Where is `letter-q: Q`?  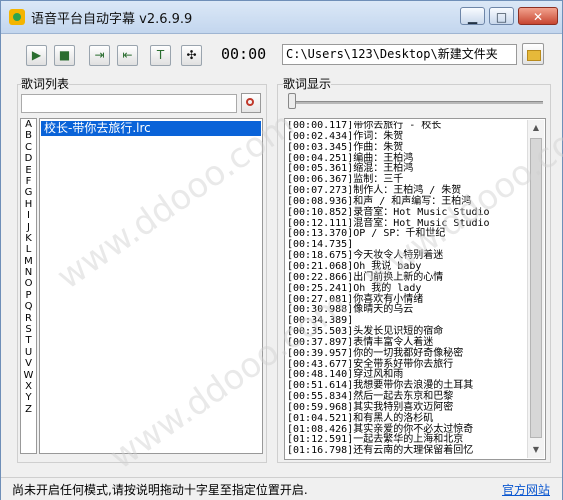
letter-q: Q is located at coordinates (28, 306).